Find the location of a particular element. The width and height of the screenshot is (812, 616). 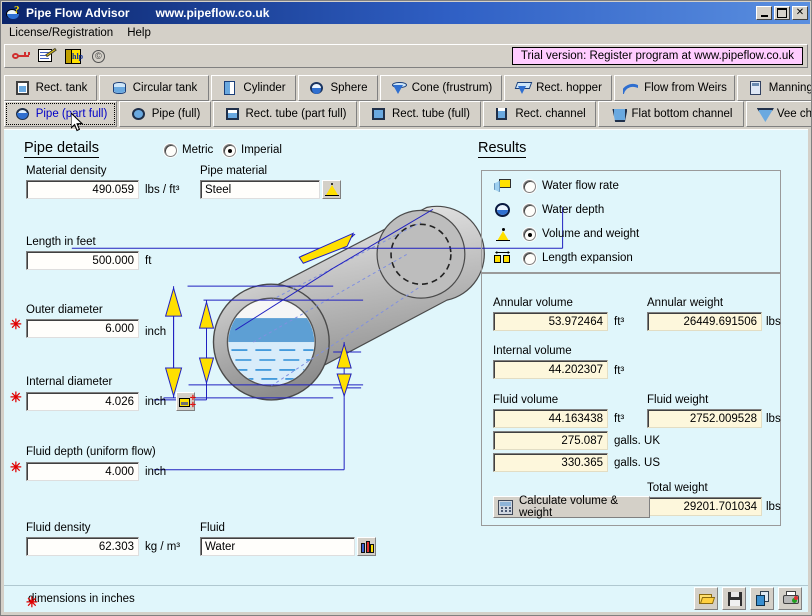

internal-diameter-required-star: ✳ is located at coordinates (16, 397).